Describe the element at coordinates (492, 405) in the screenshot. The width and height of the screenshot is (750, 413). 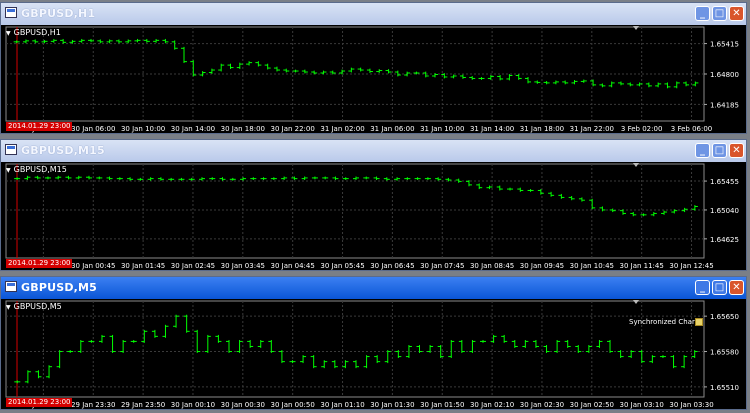
I see `time-axis-label: 30 Jan 02:10` at that location.